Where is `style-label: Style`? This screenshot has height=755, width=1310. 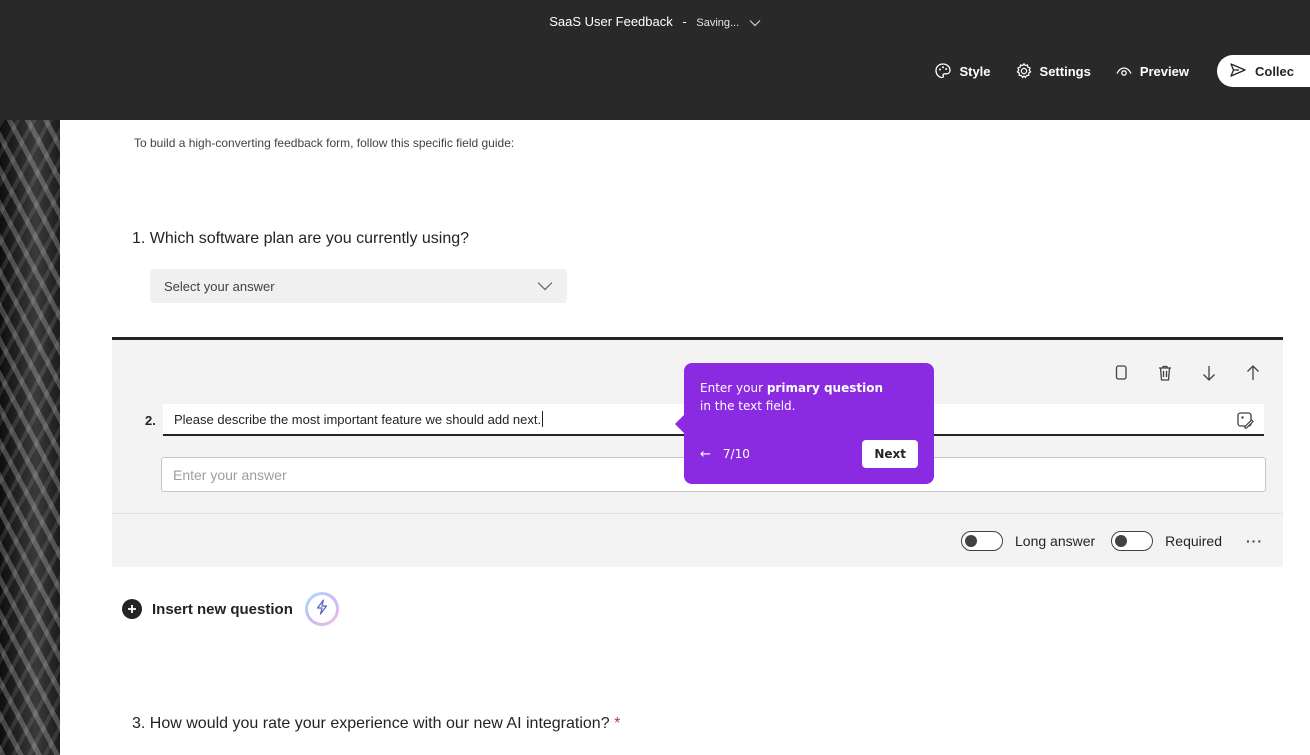
style-label: Style is located at coordinates (975, 71).